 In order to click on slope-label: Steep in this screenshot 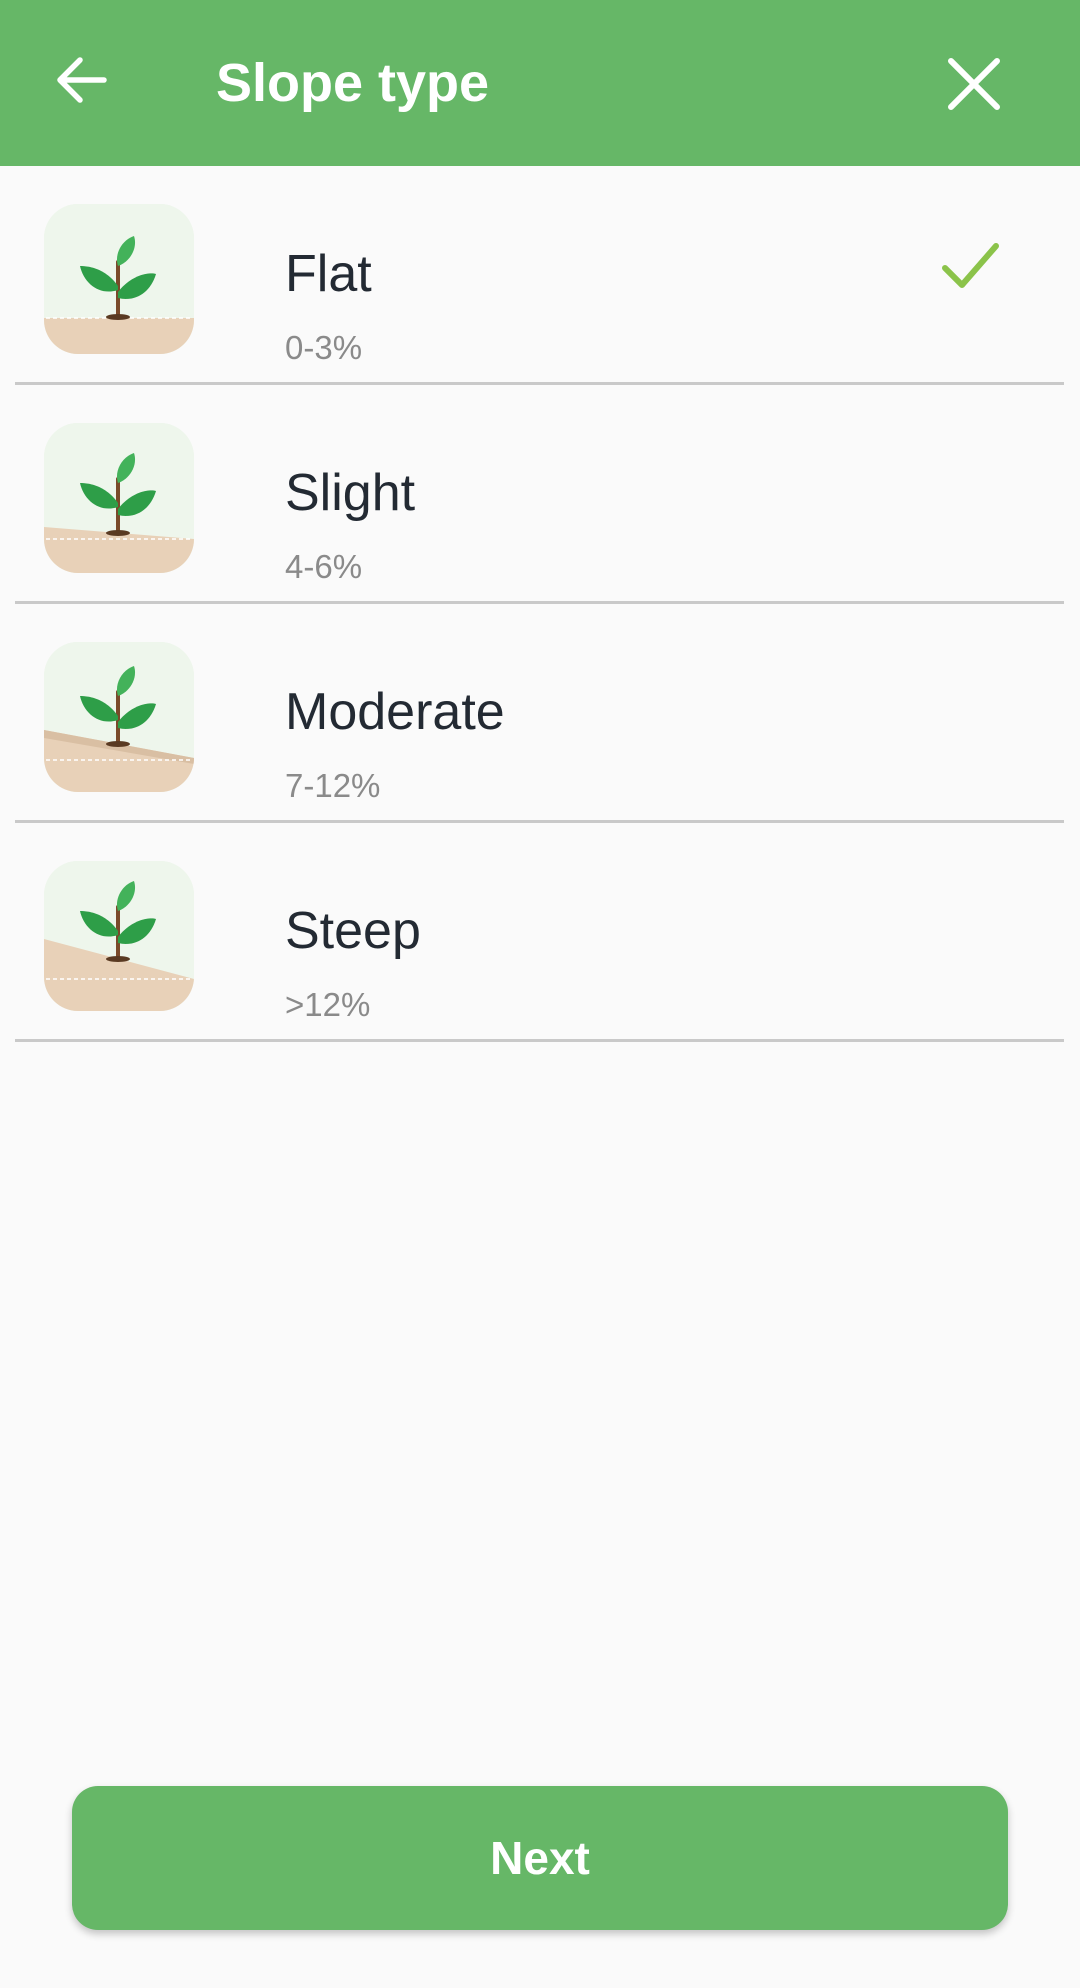, I will do `click(353, 931)`.